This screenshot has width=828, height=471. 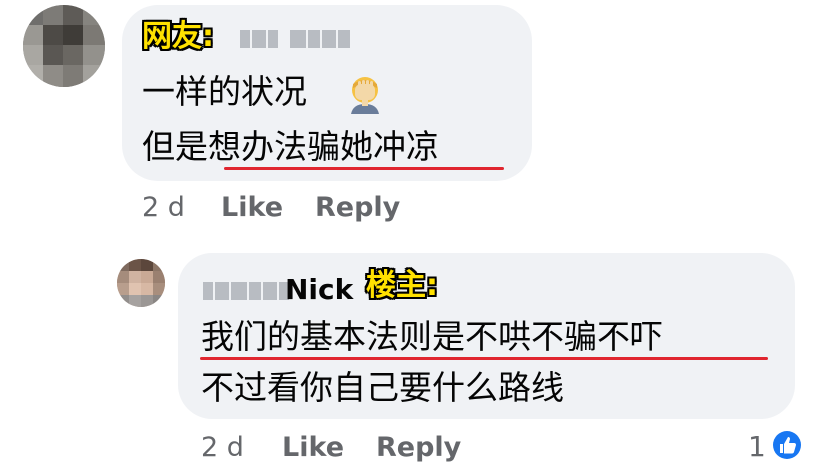 What do you see at coordinates (224, 91) in the screenshot?
I see `comment-text-line: 一样的状况` at bounding box center [224, 91].